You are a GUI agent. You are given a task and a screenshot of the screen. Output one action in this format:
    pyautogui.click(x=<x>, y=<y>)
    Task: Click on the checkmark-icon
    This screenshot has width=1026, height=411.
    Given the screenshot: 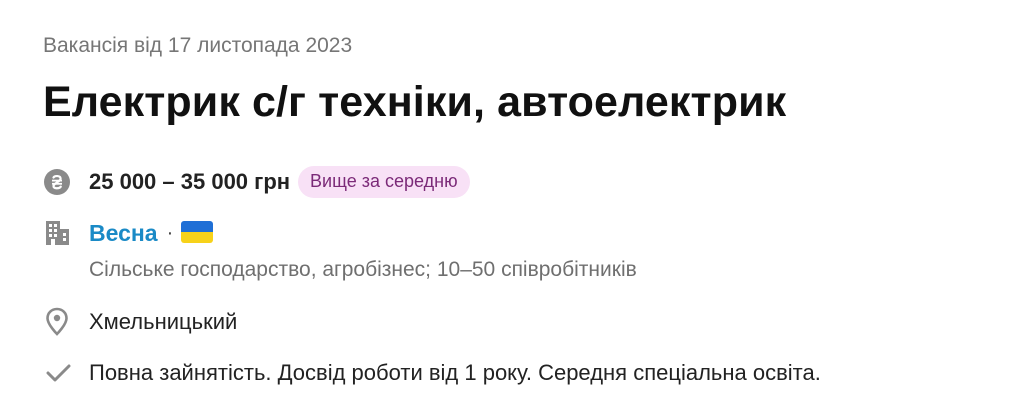 What is the action you would take?
    pyautogui.click(x=66, y=373)
    